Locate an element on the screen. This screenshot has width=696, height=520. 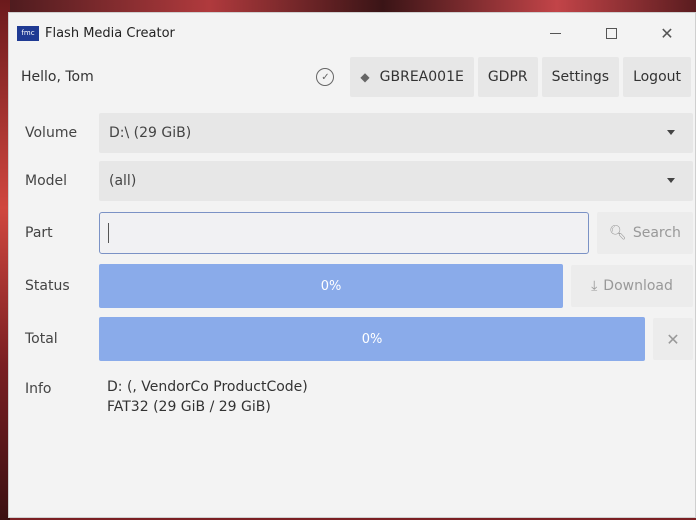
download-button: ⤓ Download is located at coordinates (632, 286).